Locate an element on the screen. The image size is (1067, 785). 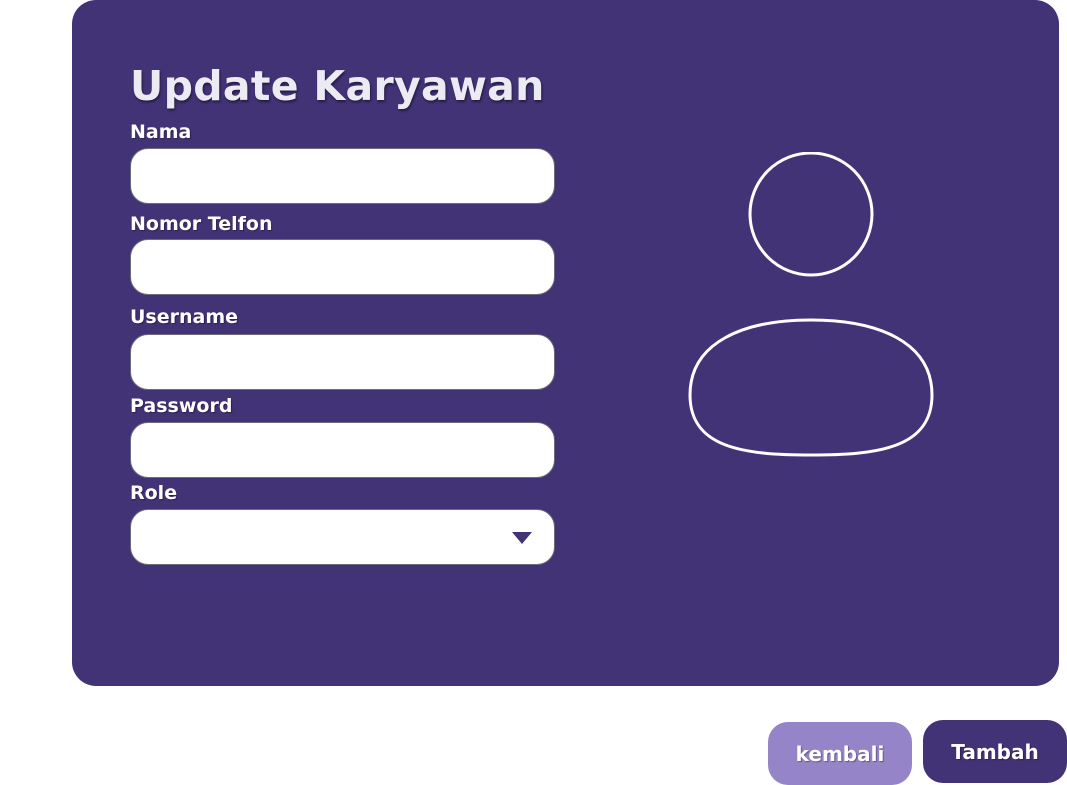
add-button: Tambah is located at coordinates (995, 751).